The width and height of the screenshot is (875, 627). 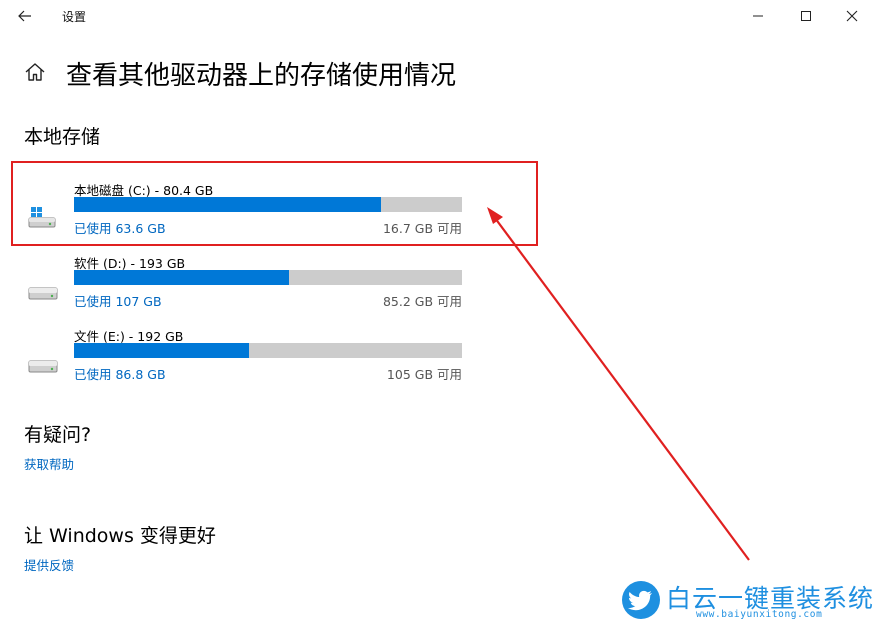 I want to click on back-button, so click(x=25, y=16).